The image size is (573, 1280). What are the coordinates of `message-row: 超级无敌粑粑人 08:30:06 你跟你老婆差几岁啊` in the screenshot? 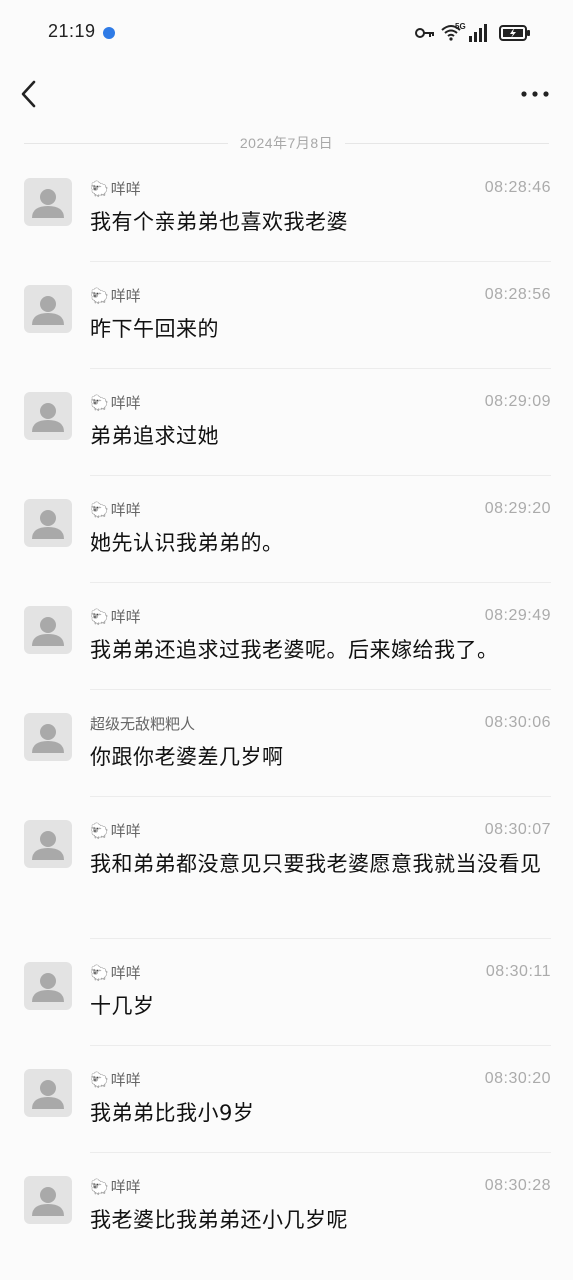 It's located at (286, 758).